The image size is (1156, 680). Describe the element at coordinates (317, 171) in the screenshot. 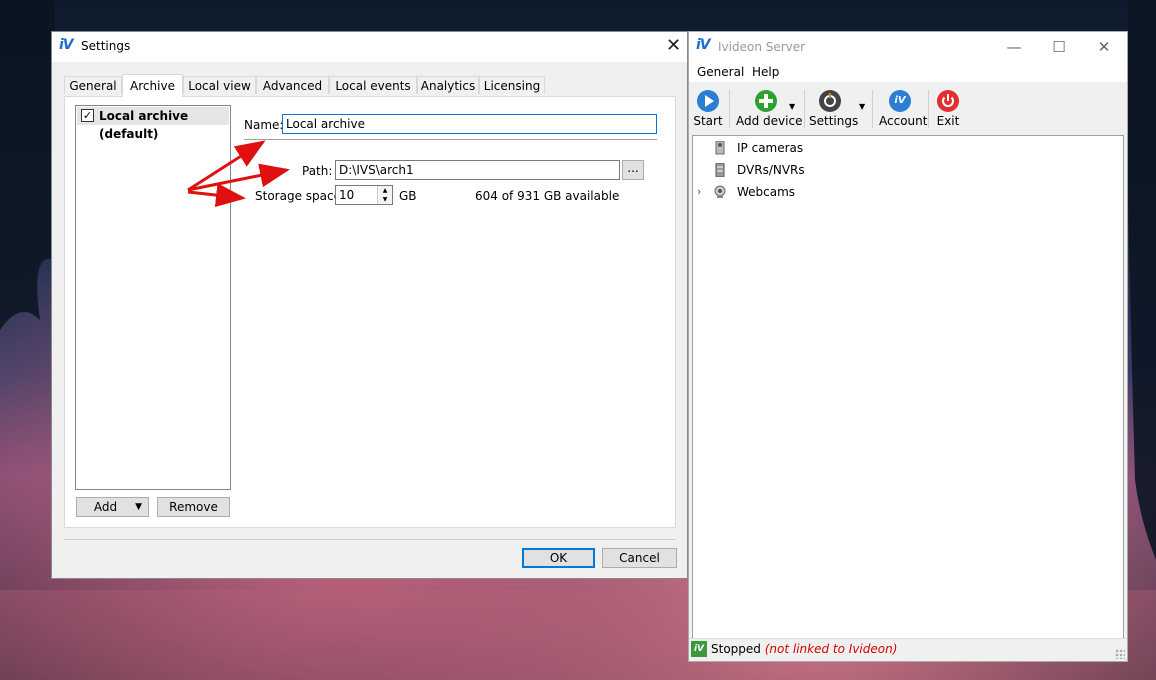

I see `path-label: Path:` at that location.